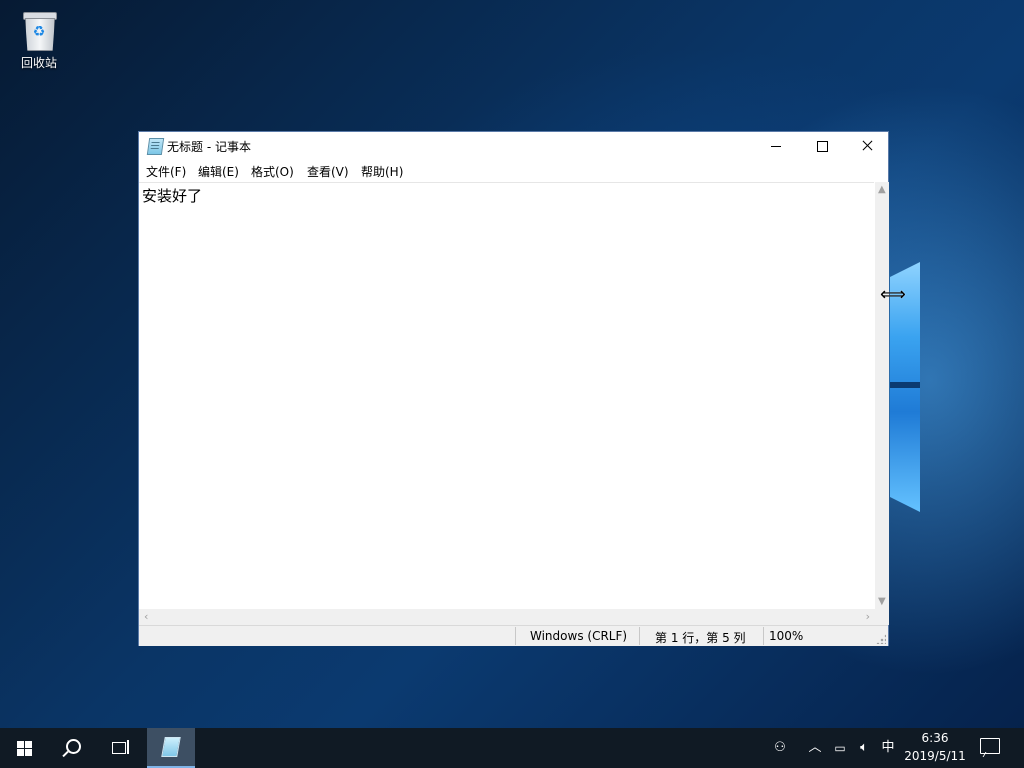 The width and height of the screenshot is (1024, 768). I want to click on maximize-button, so click(822, 146).